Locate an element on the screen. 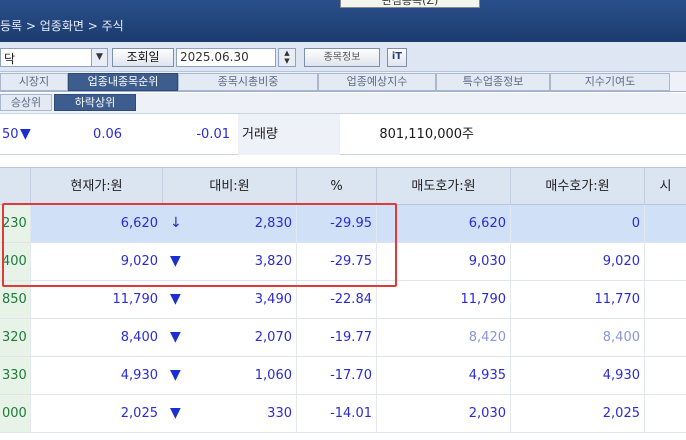 Image resolution: width=686 pixels, height=440 pixels. row-diff: 3,820 is located at coordinates (273, 261).